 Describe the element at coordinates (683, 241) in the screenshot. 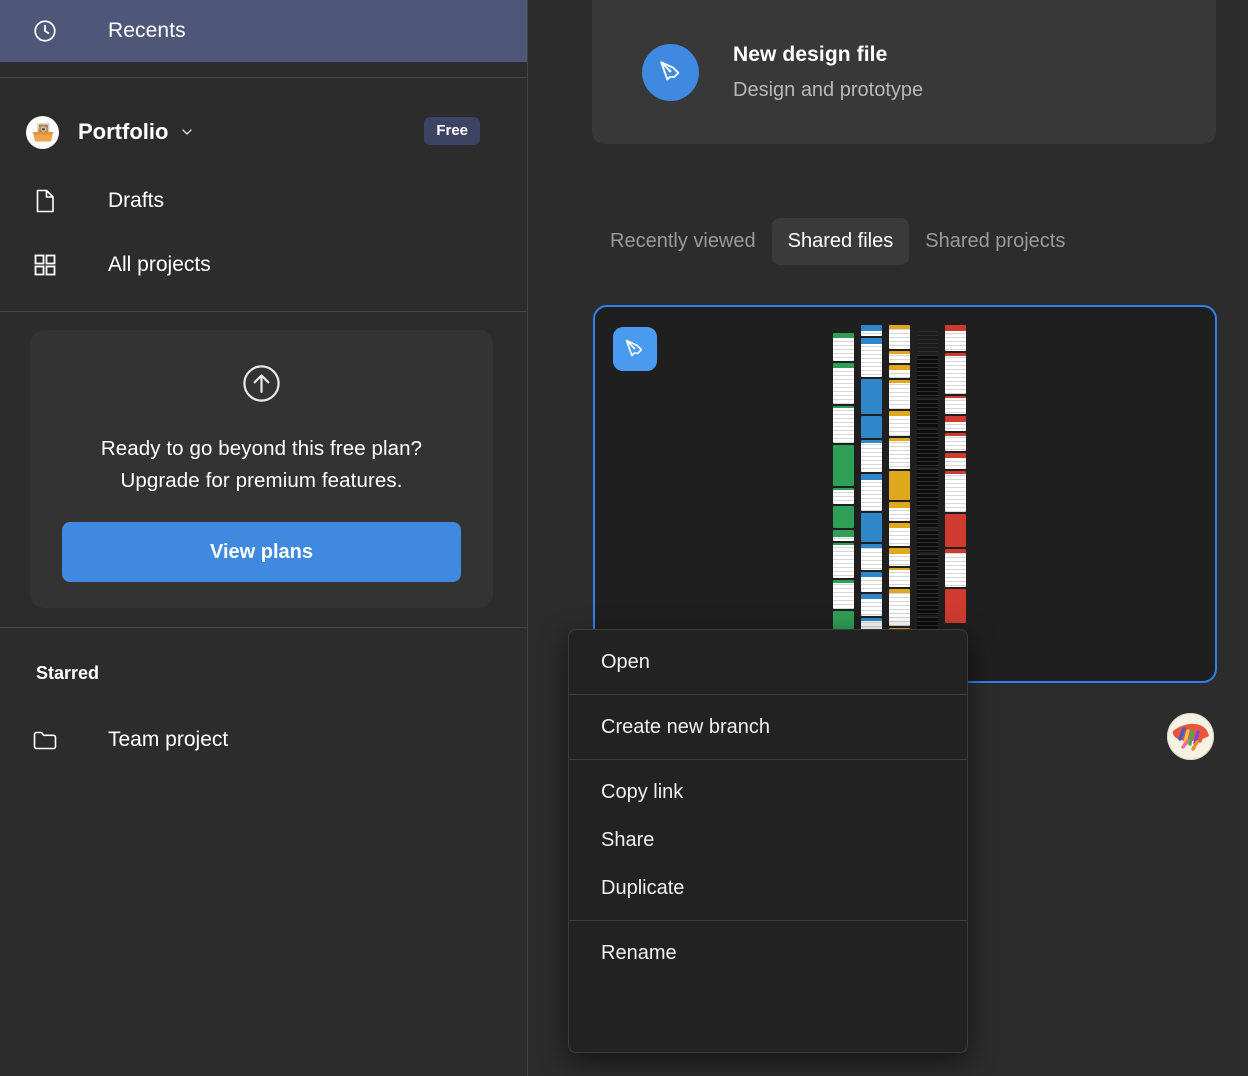

I see `tab-recently-viewed: Recently viewed` at that location.